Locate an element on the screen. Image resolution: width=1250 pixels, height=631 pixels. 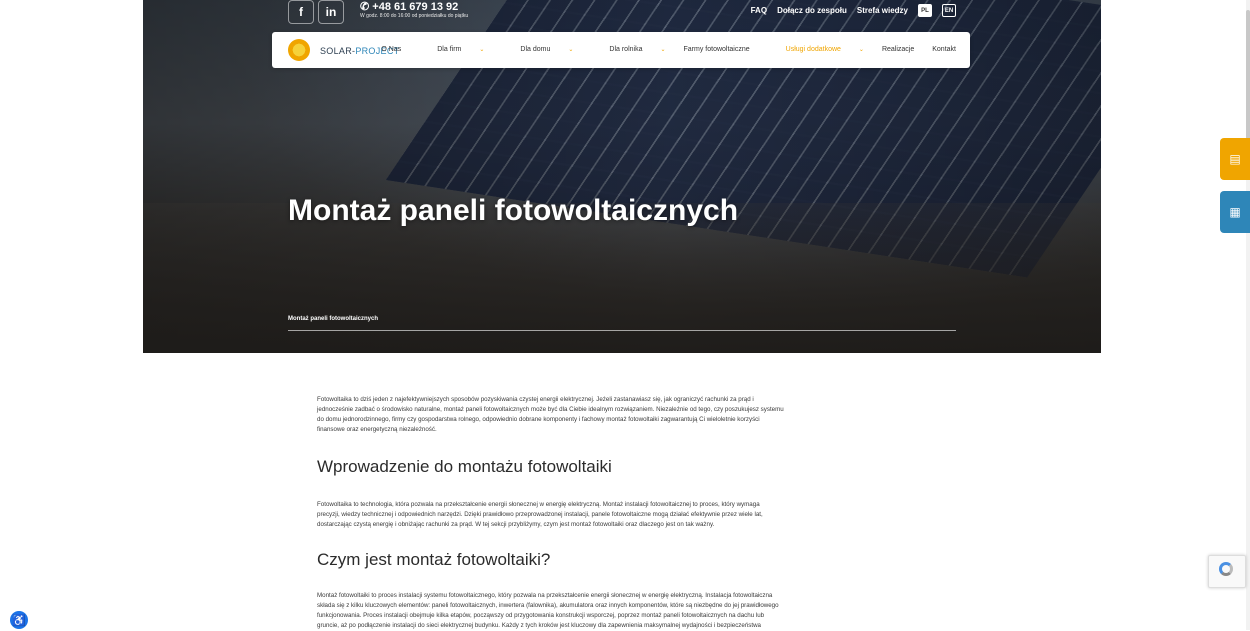
nav-item-dla-rolnika: Dla rolnika ⌄ is located at coordinates (628, 49).